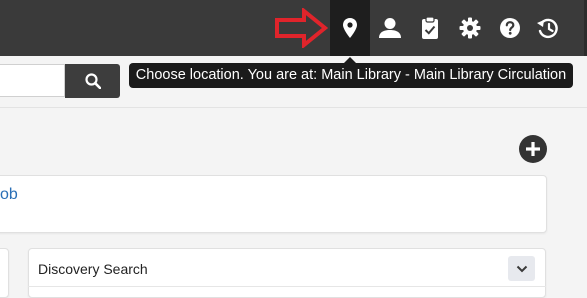 The height and width of the screenshot is (298, 587). What do you see at coordinates (9, 195) in the screenshot?
I see `widget-link: ob` at bounding box center [9, 195].